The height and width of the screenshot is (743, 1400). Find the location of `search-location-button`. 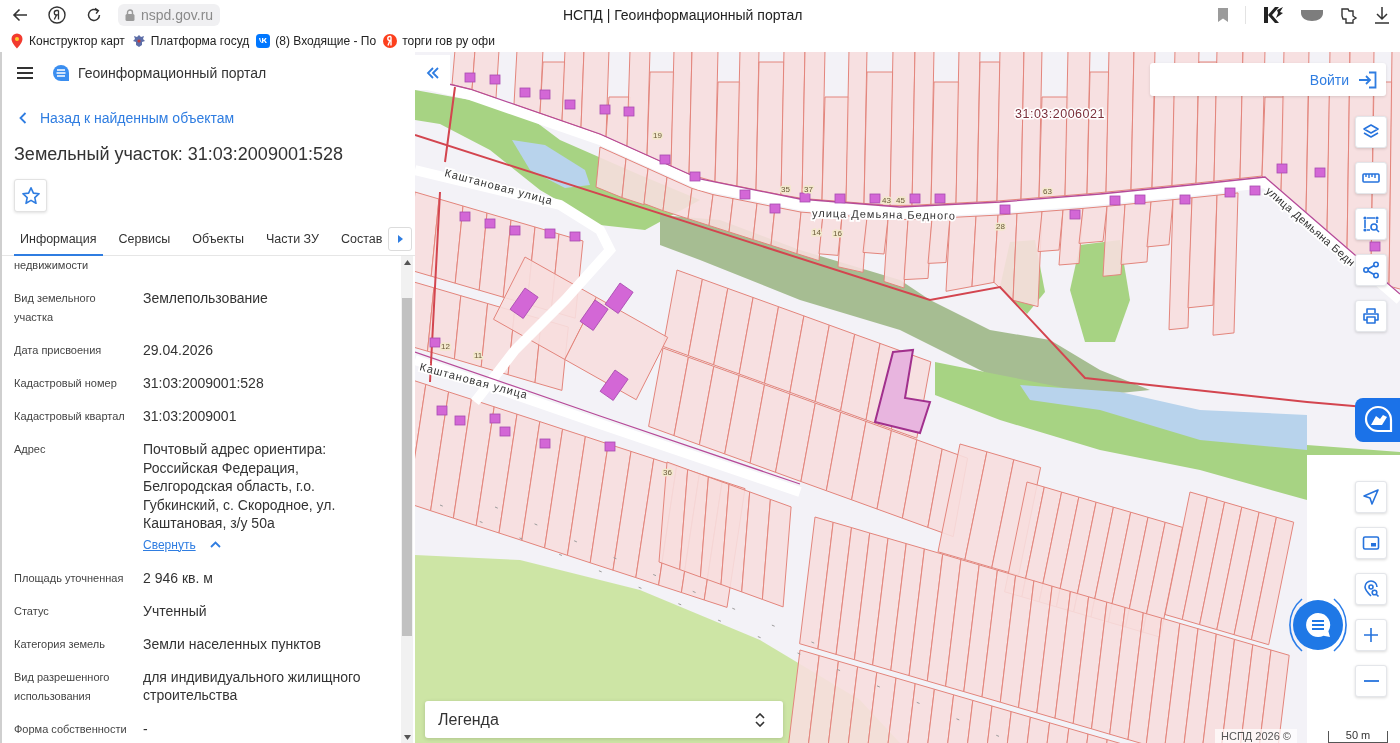

search-location-button is located at coordinates (1371, 589).